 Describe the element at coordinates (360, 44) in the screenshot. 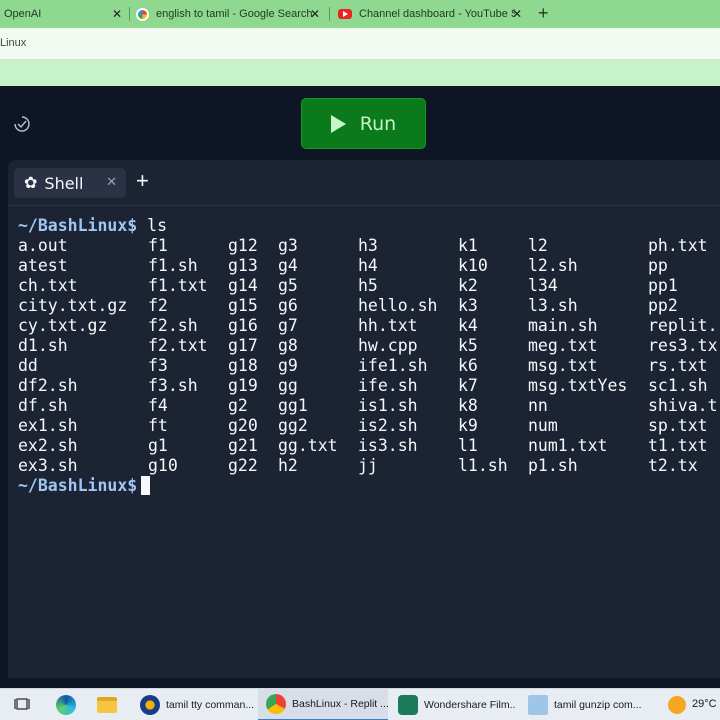

I see `address-bar: Linux` at that location.